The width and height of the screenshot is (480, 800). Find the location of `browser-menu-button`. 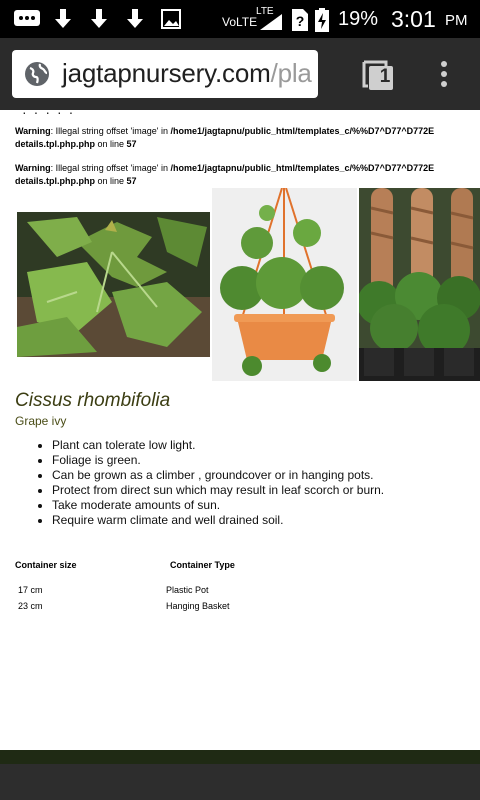

browser-menu-button is located at coordinates (444, 76).